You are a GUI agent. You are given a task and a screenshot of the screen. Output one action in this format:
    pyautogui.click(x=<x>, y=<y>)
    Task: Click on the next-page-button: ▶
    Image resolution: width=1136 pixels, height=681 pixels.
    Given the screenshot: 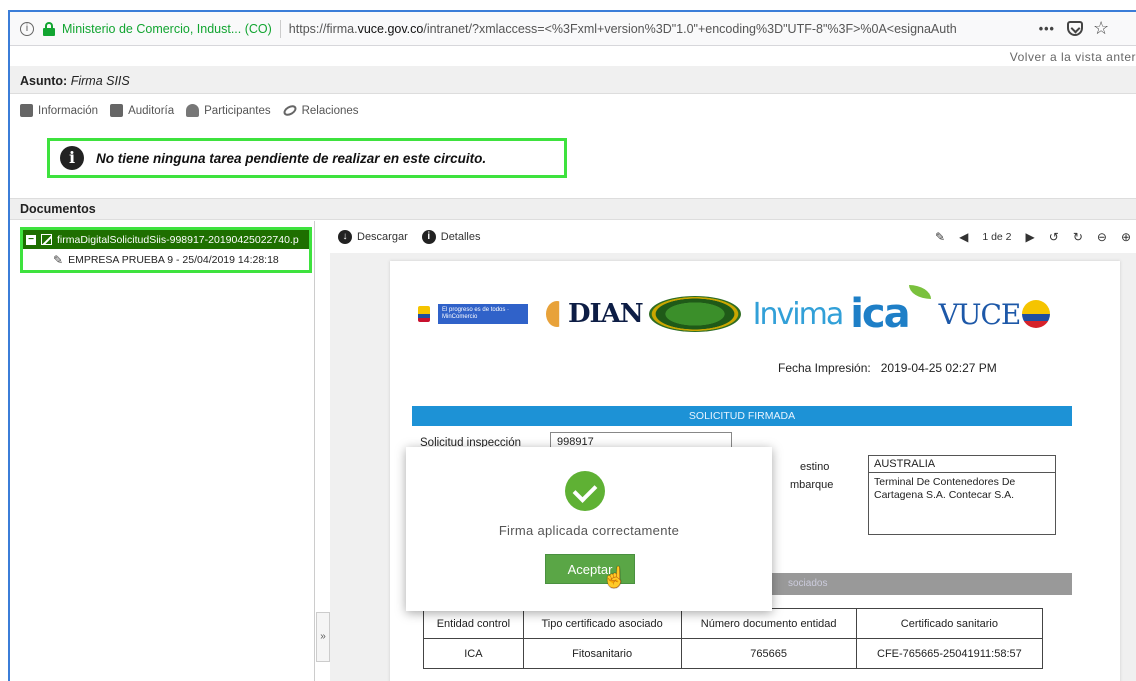 What is the action you would take?
    pyautogui.click(x=1030, y=237)
    